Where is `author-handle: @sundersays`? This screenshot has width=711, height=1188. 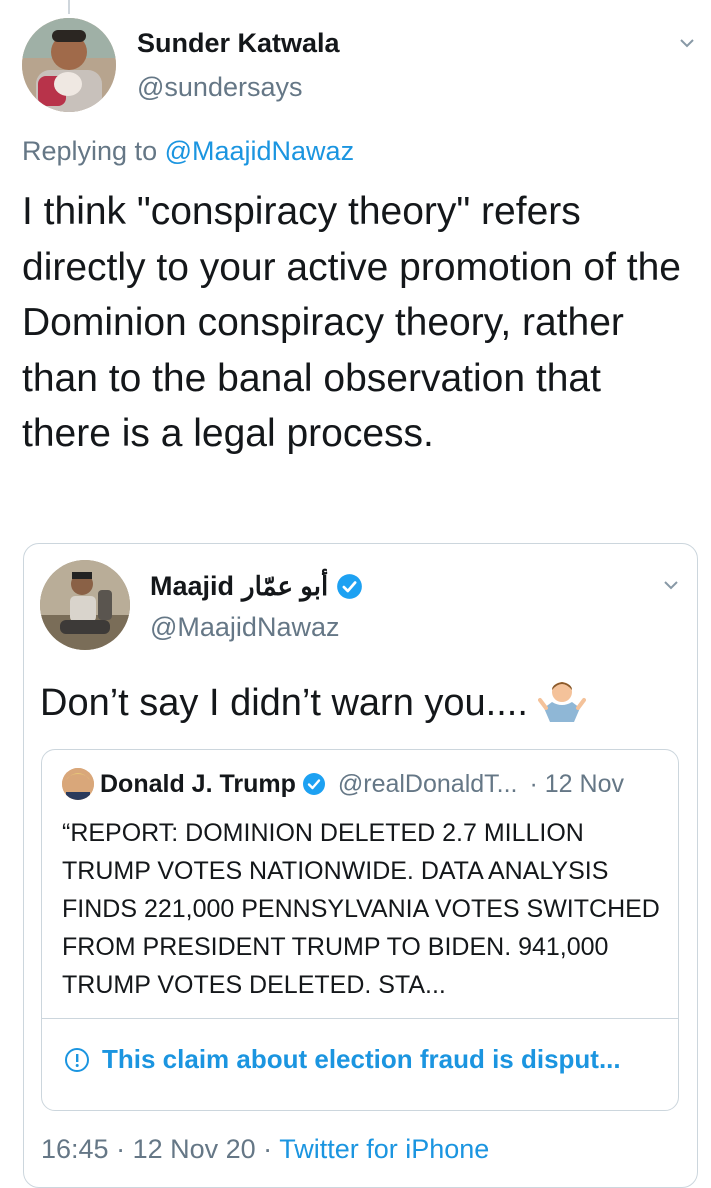 author-handle: @sundersays is located at coordinates (219, 87).